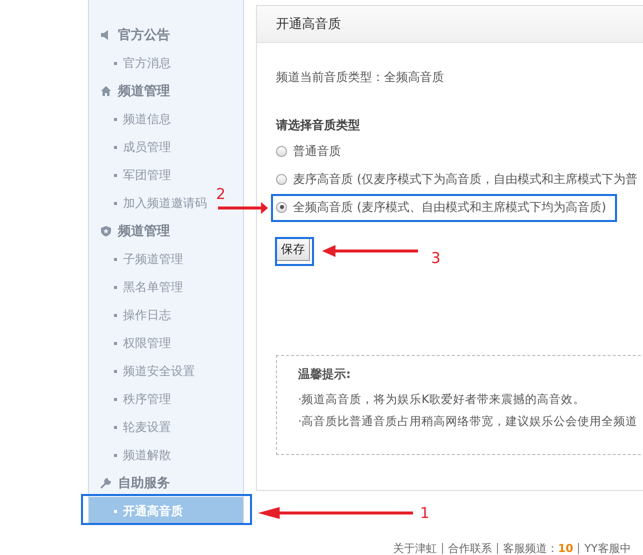 The image size is (643, 555). I want to click on tip-text: ·频道高音质，将为娱乐K歌爱好者带来震撼的高音效。, so click(442, 399).